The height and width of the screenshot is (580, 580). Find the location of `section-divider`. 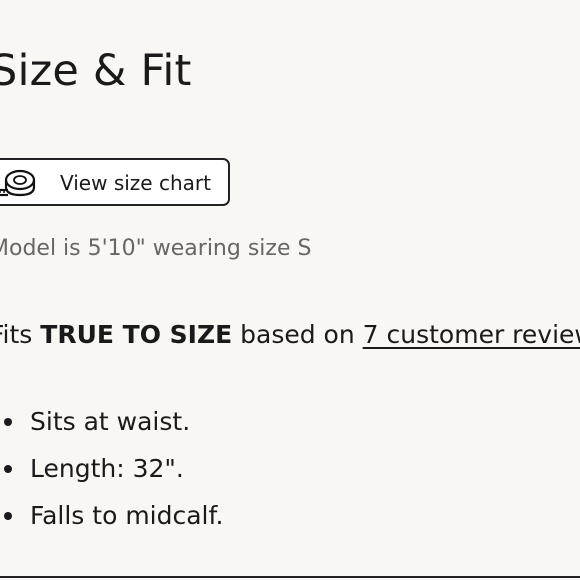

section-divider is located at coordinates (290, 577).